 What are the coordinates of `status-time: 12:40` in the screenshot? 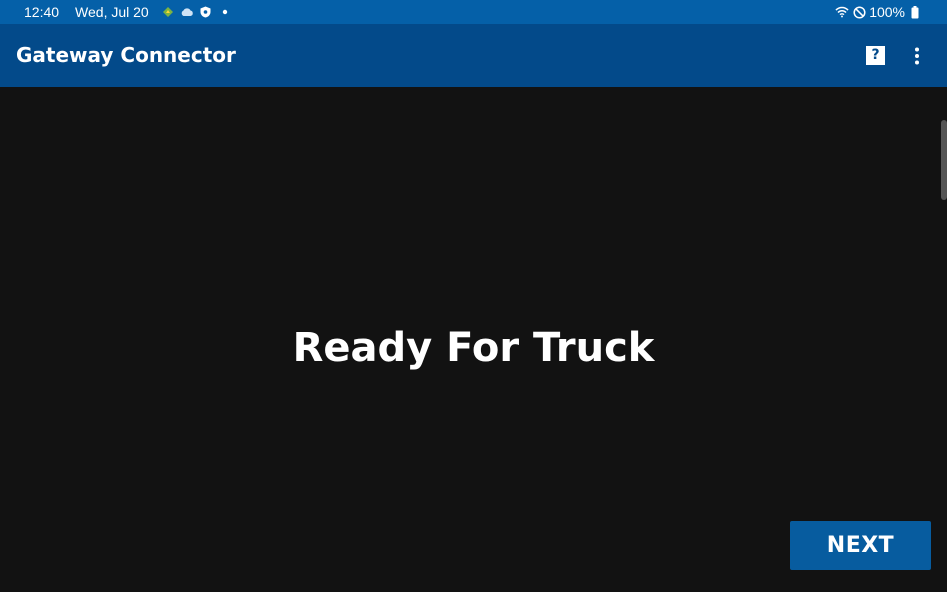 It's located at (42, 12).